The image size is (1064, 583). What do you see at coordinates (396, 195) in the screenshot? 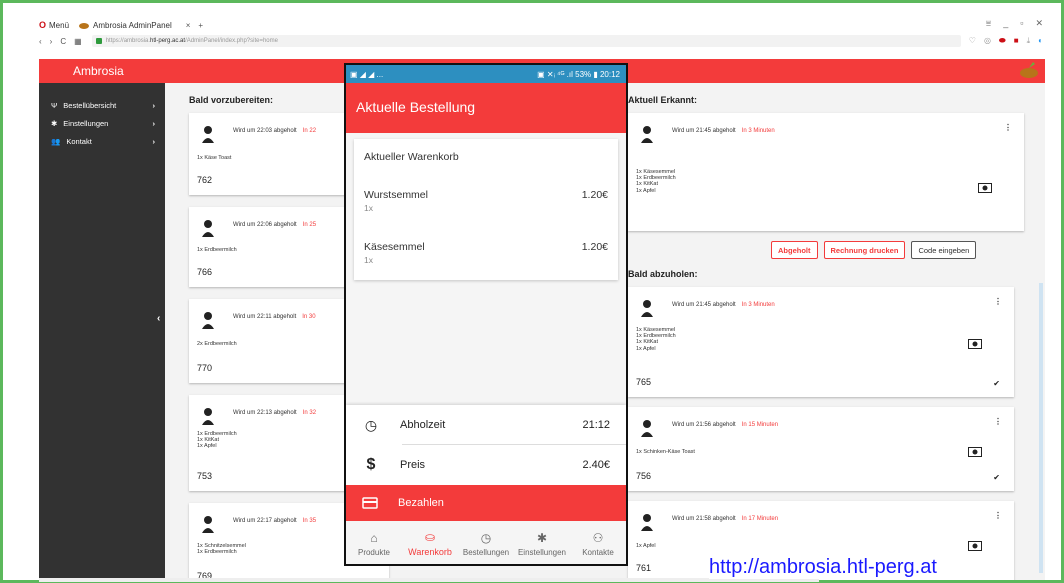
I see `cart-item-name: Wurstsemmel` at bounding box center [396, 195].